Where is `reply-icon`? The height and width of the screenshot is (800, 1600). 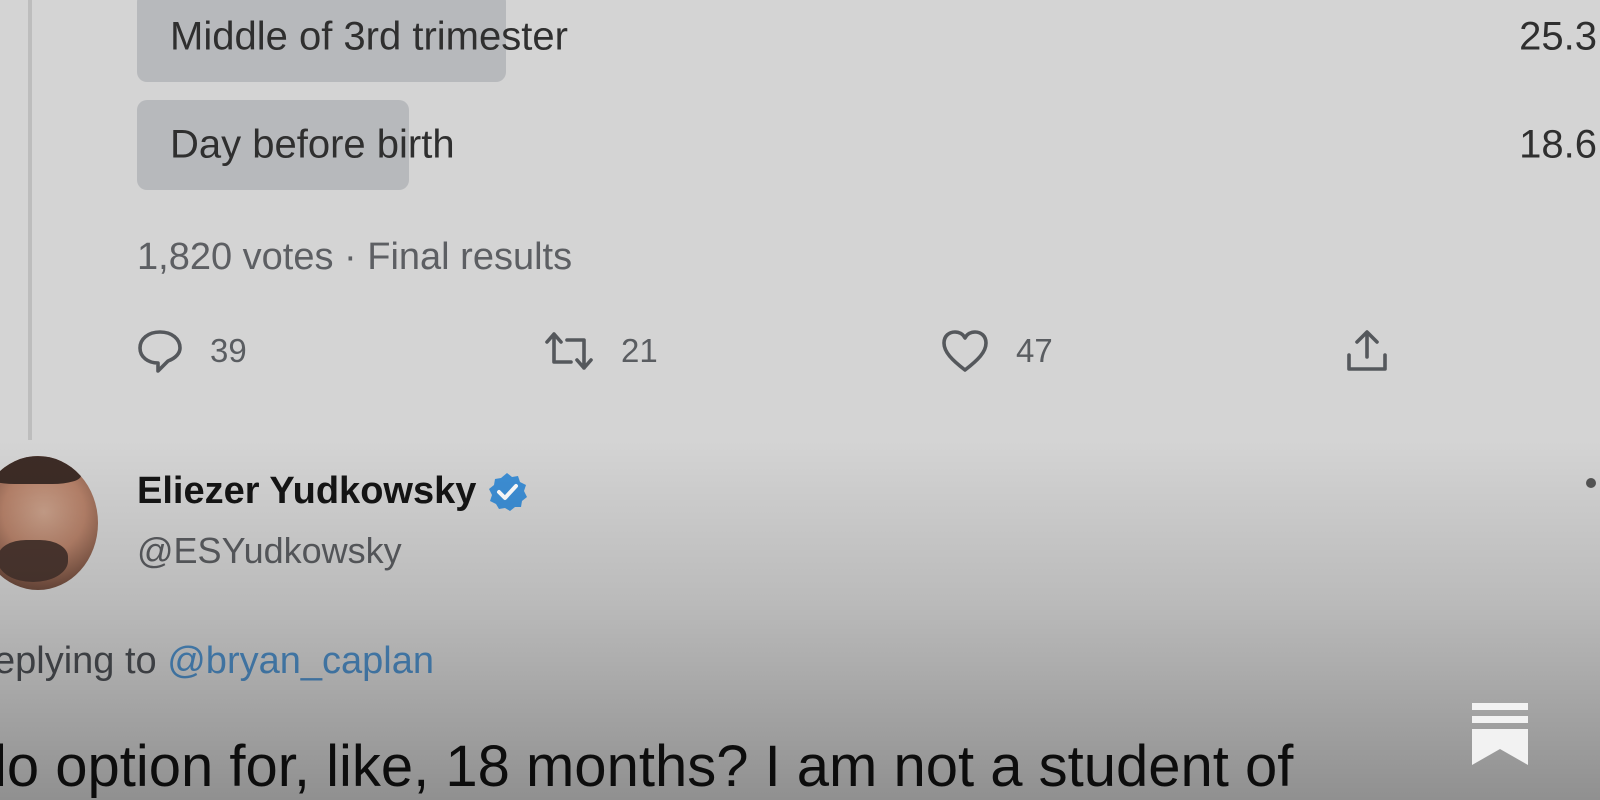 reply-icon is located at coordinates (160, 351).